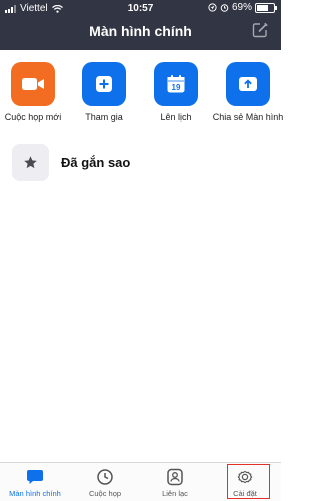  Describe the element at coordinates (176, 117) in the screenshot. I see `schedule-label: Lên lịch` at that location.